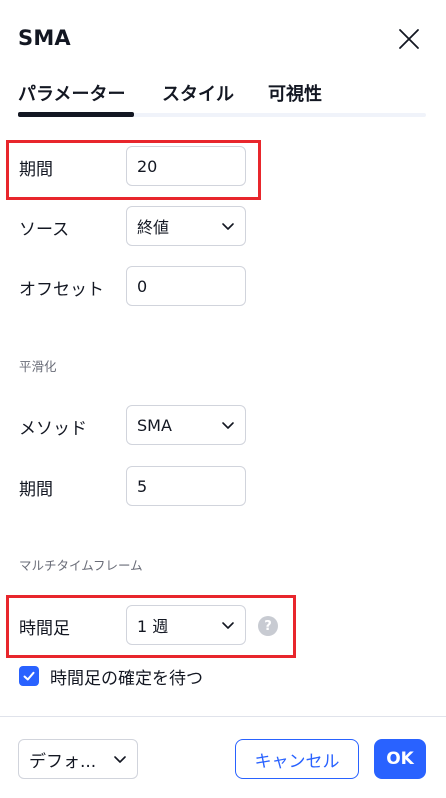 The height and width of the screenshot is (798, 446). Describe the element at coordinates (186, 425) in the screenshot. I see `method-select: SMA` at that location.